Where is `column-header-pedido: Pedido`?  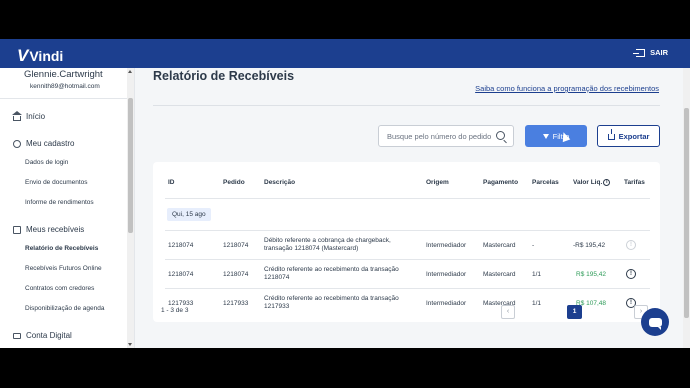
column-header-pedido: Pedido is located at coordinates (234, 182).